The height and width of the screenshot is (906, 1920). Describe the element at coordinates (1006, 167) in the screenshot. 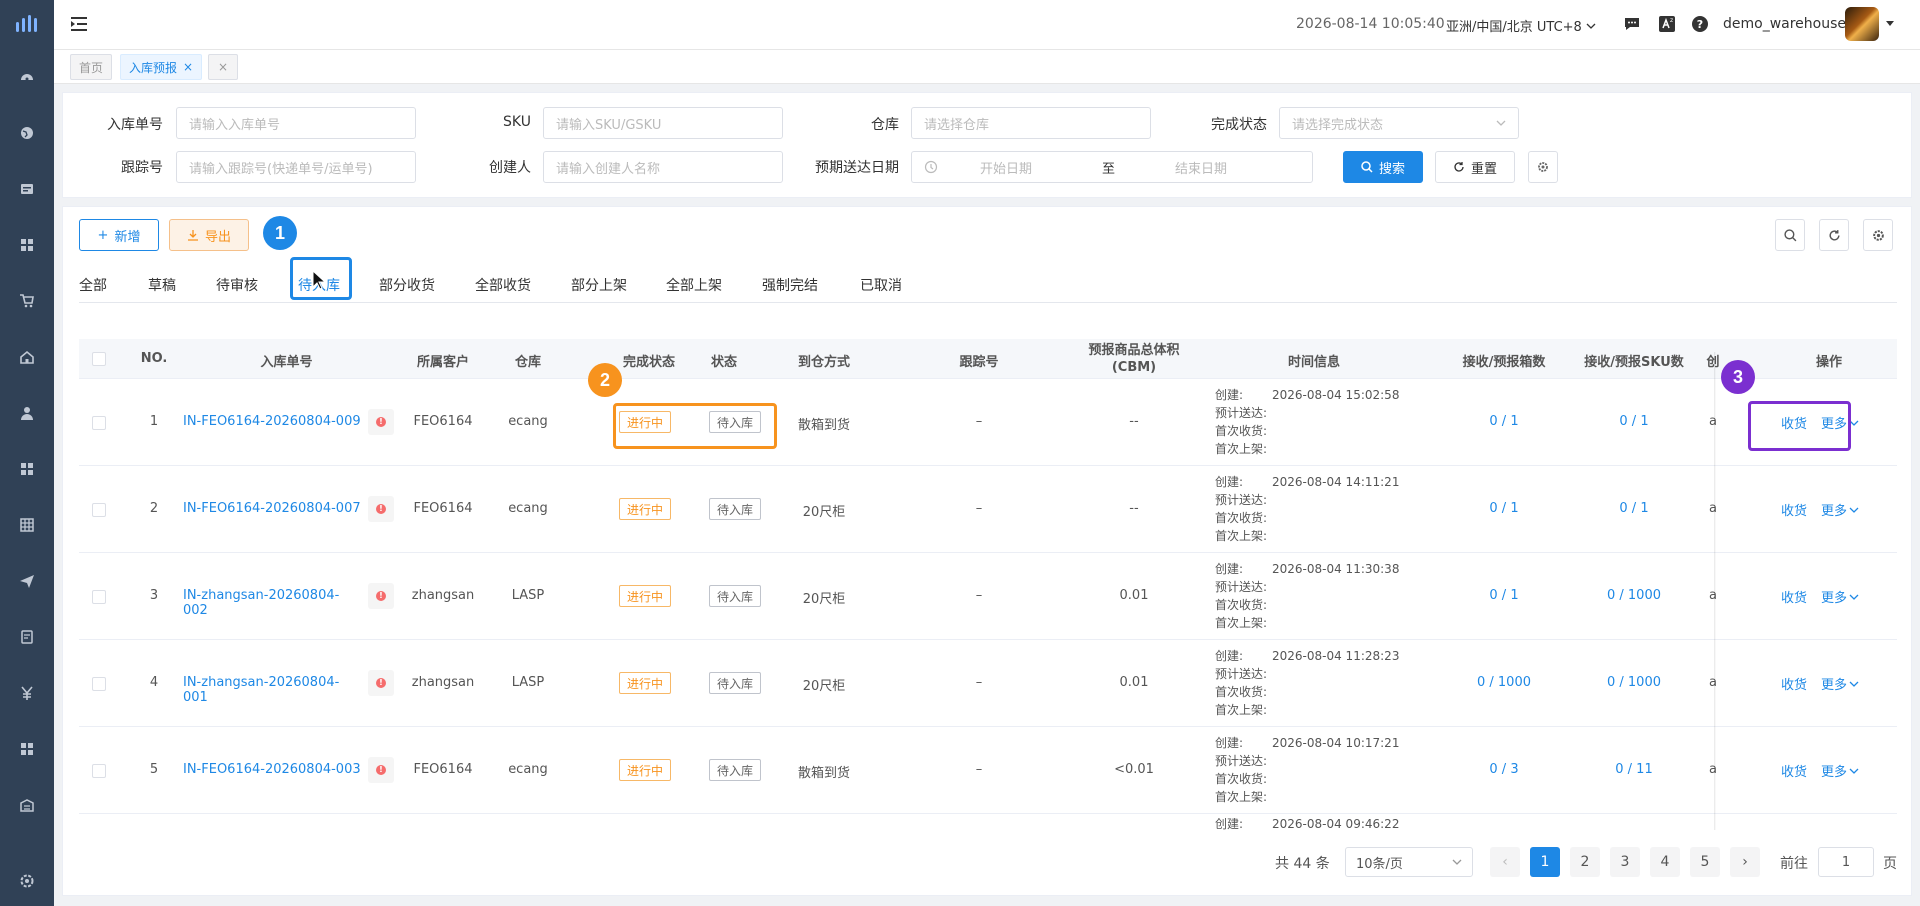

I see `start-date-input: 开始日期` at that location.